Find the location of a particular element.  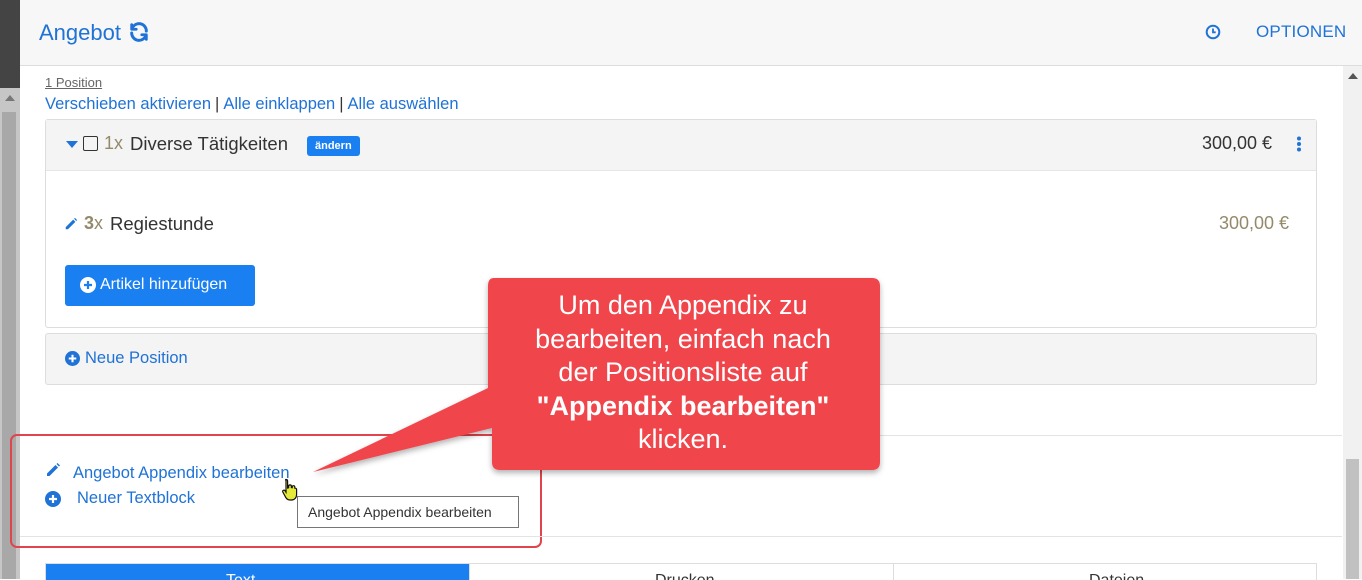

right-scrollbar is located at coordinates (1352, 322).